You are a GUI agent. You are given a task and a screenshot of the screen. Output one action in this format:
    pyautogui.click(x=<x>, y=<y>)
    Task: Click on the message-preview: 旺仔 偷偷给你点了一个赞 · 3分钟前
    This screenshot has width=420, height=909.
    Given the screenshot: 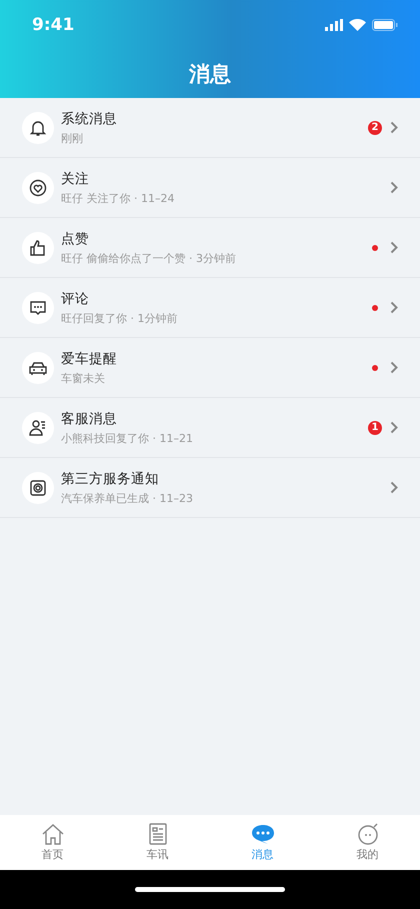 What is the action you would take?
    pyautogui.click(x=149, y=258)
    